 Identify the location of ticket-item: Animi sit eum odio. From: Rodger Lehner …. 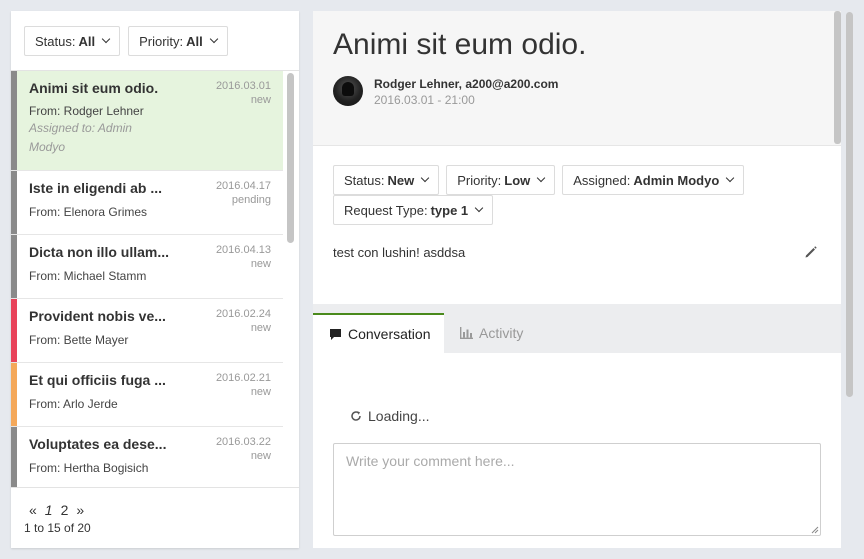
(147, 121).